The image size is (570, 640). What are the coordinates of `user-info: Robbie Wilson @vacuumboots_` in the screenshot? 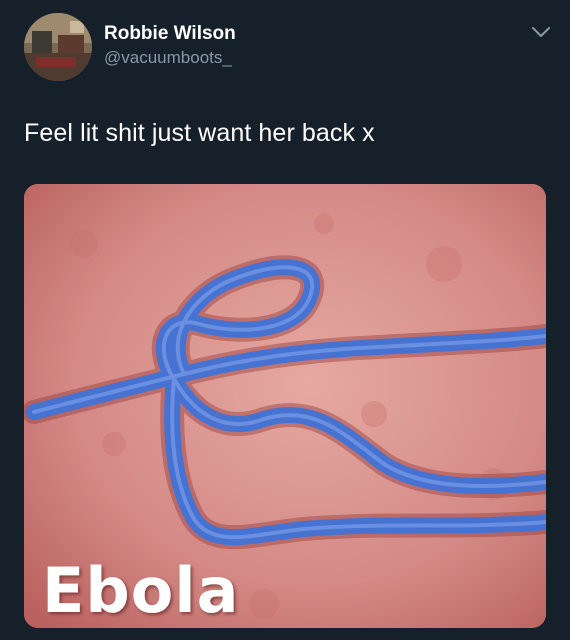 It's located at (170, 46).